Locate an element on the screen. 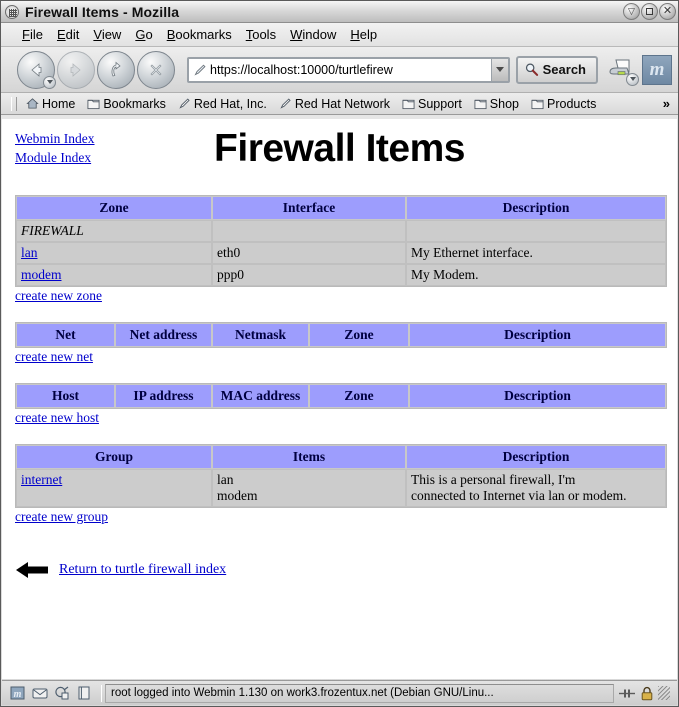 The height and width of the screenshot is (707, 679). url-input-wrapper: https://localhost:10000/turtlefirew is located at coordinates (348, 69).